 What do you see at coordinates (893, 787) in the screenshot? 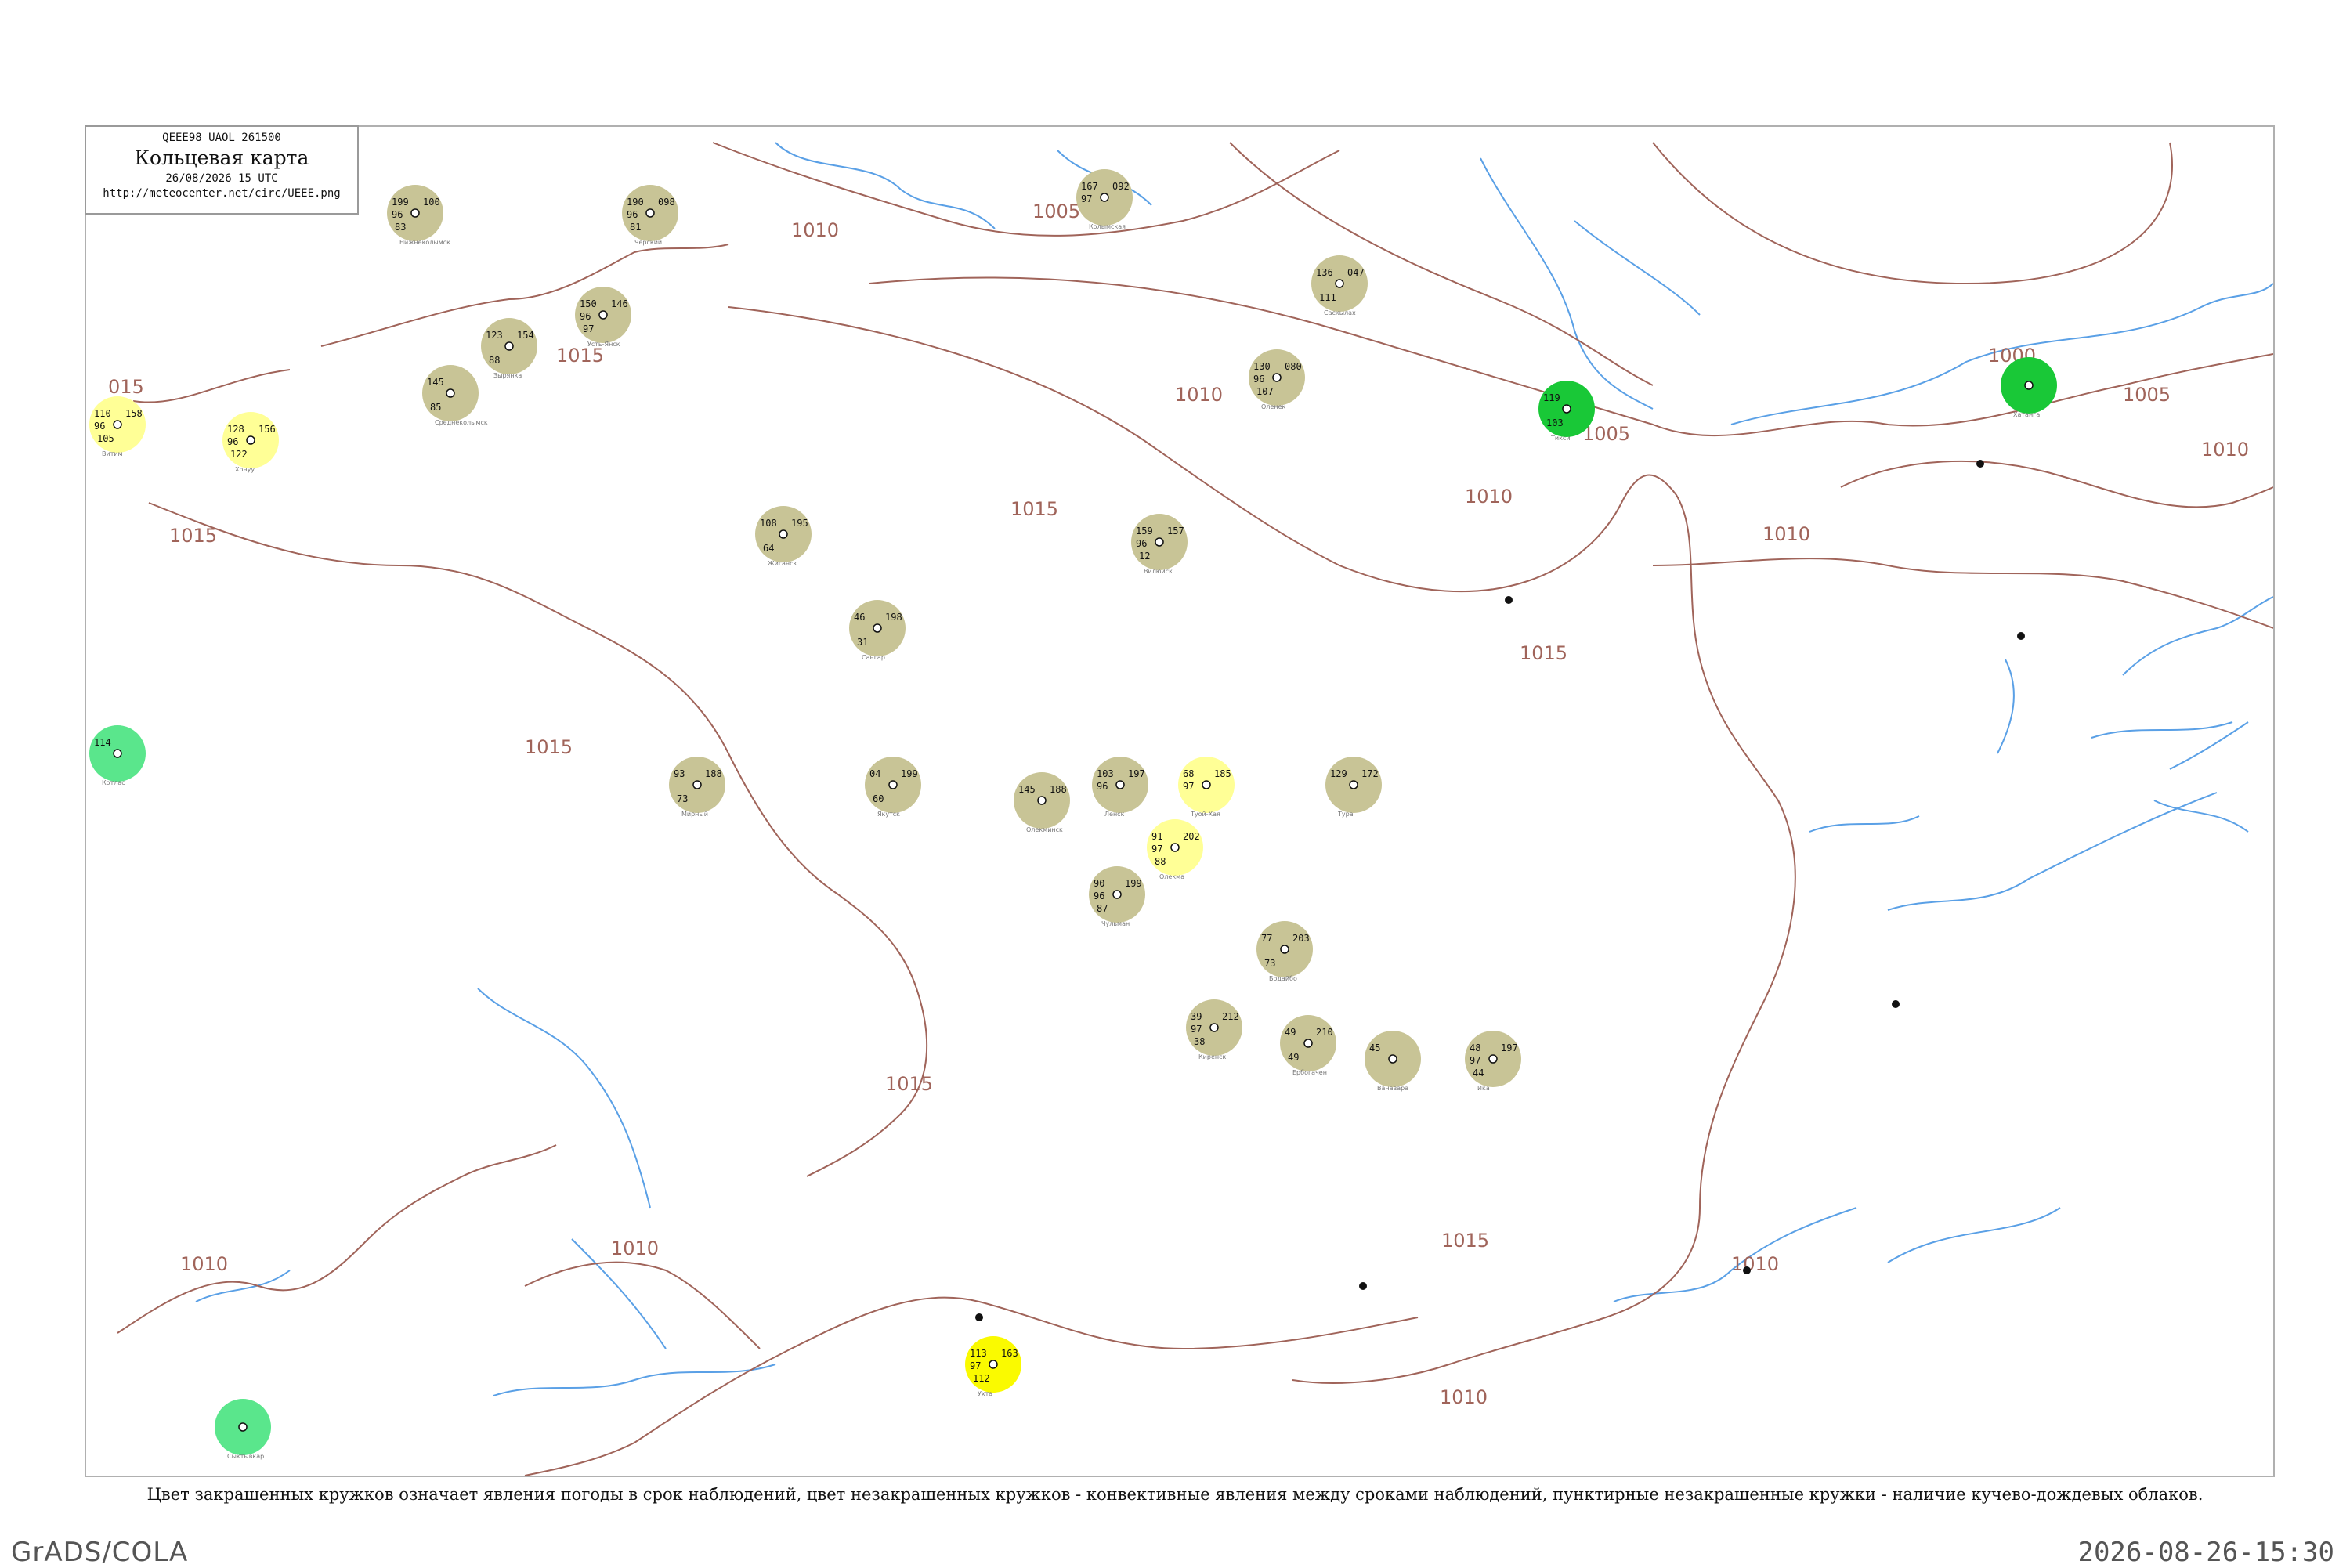
I see `station-plot: 04 199 60 Якутск` at bounding box center [893, 787].